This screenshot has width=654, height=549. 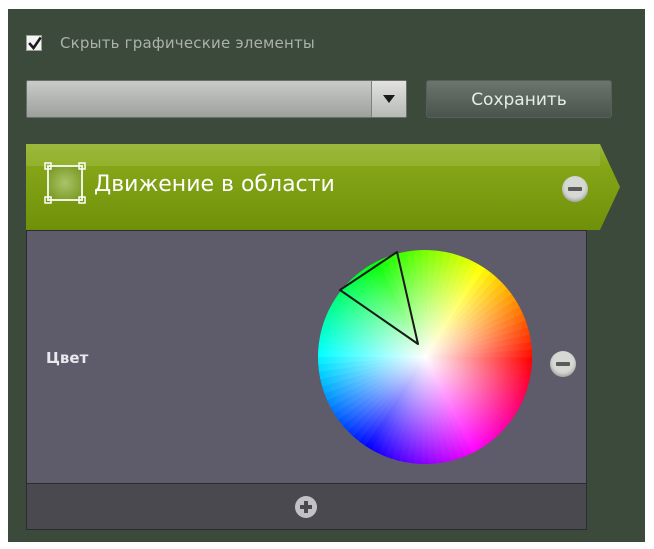 I want to click on chevron-down-icon, so click(x=389, y=99).